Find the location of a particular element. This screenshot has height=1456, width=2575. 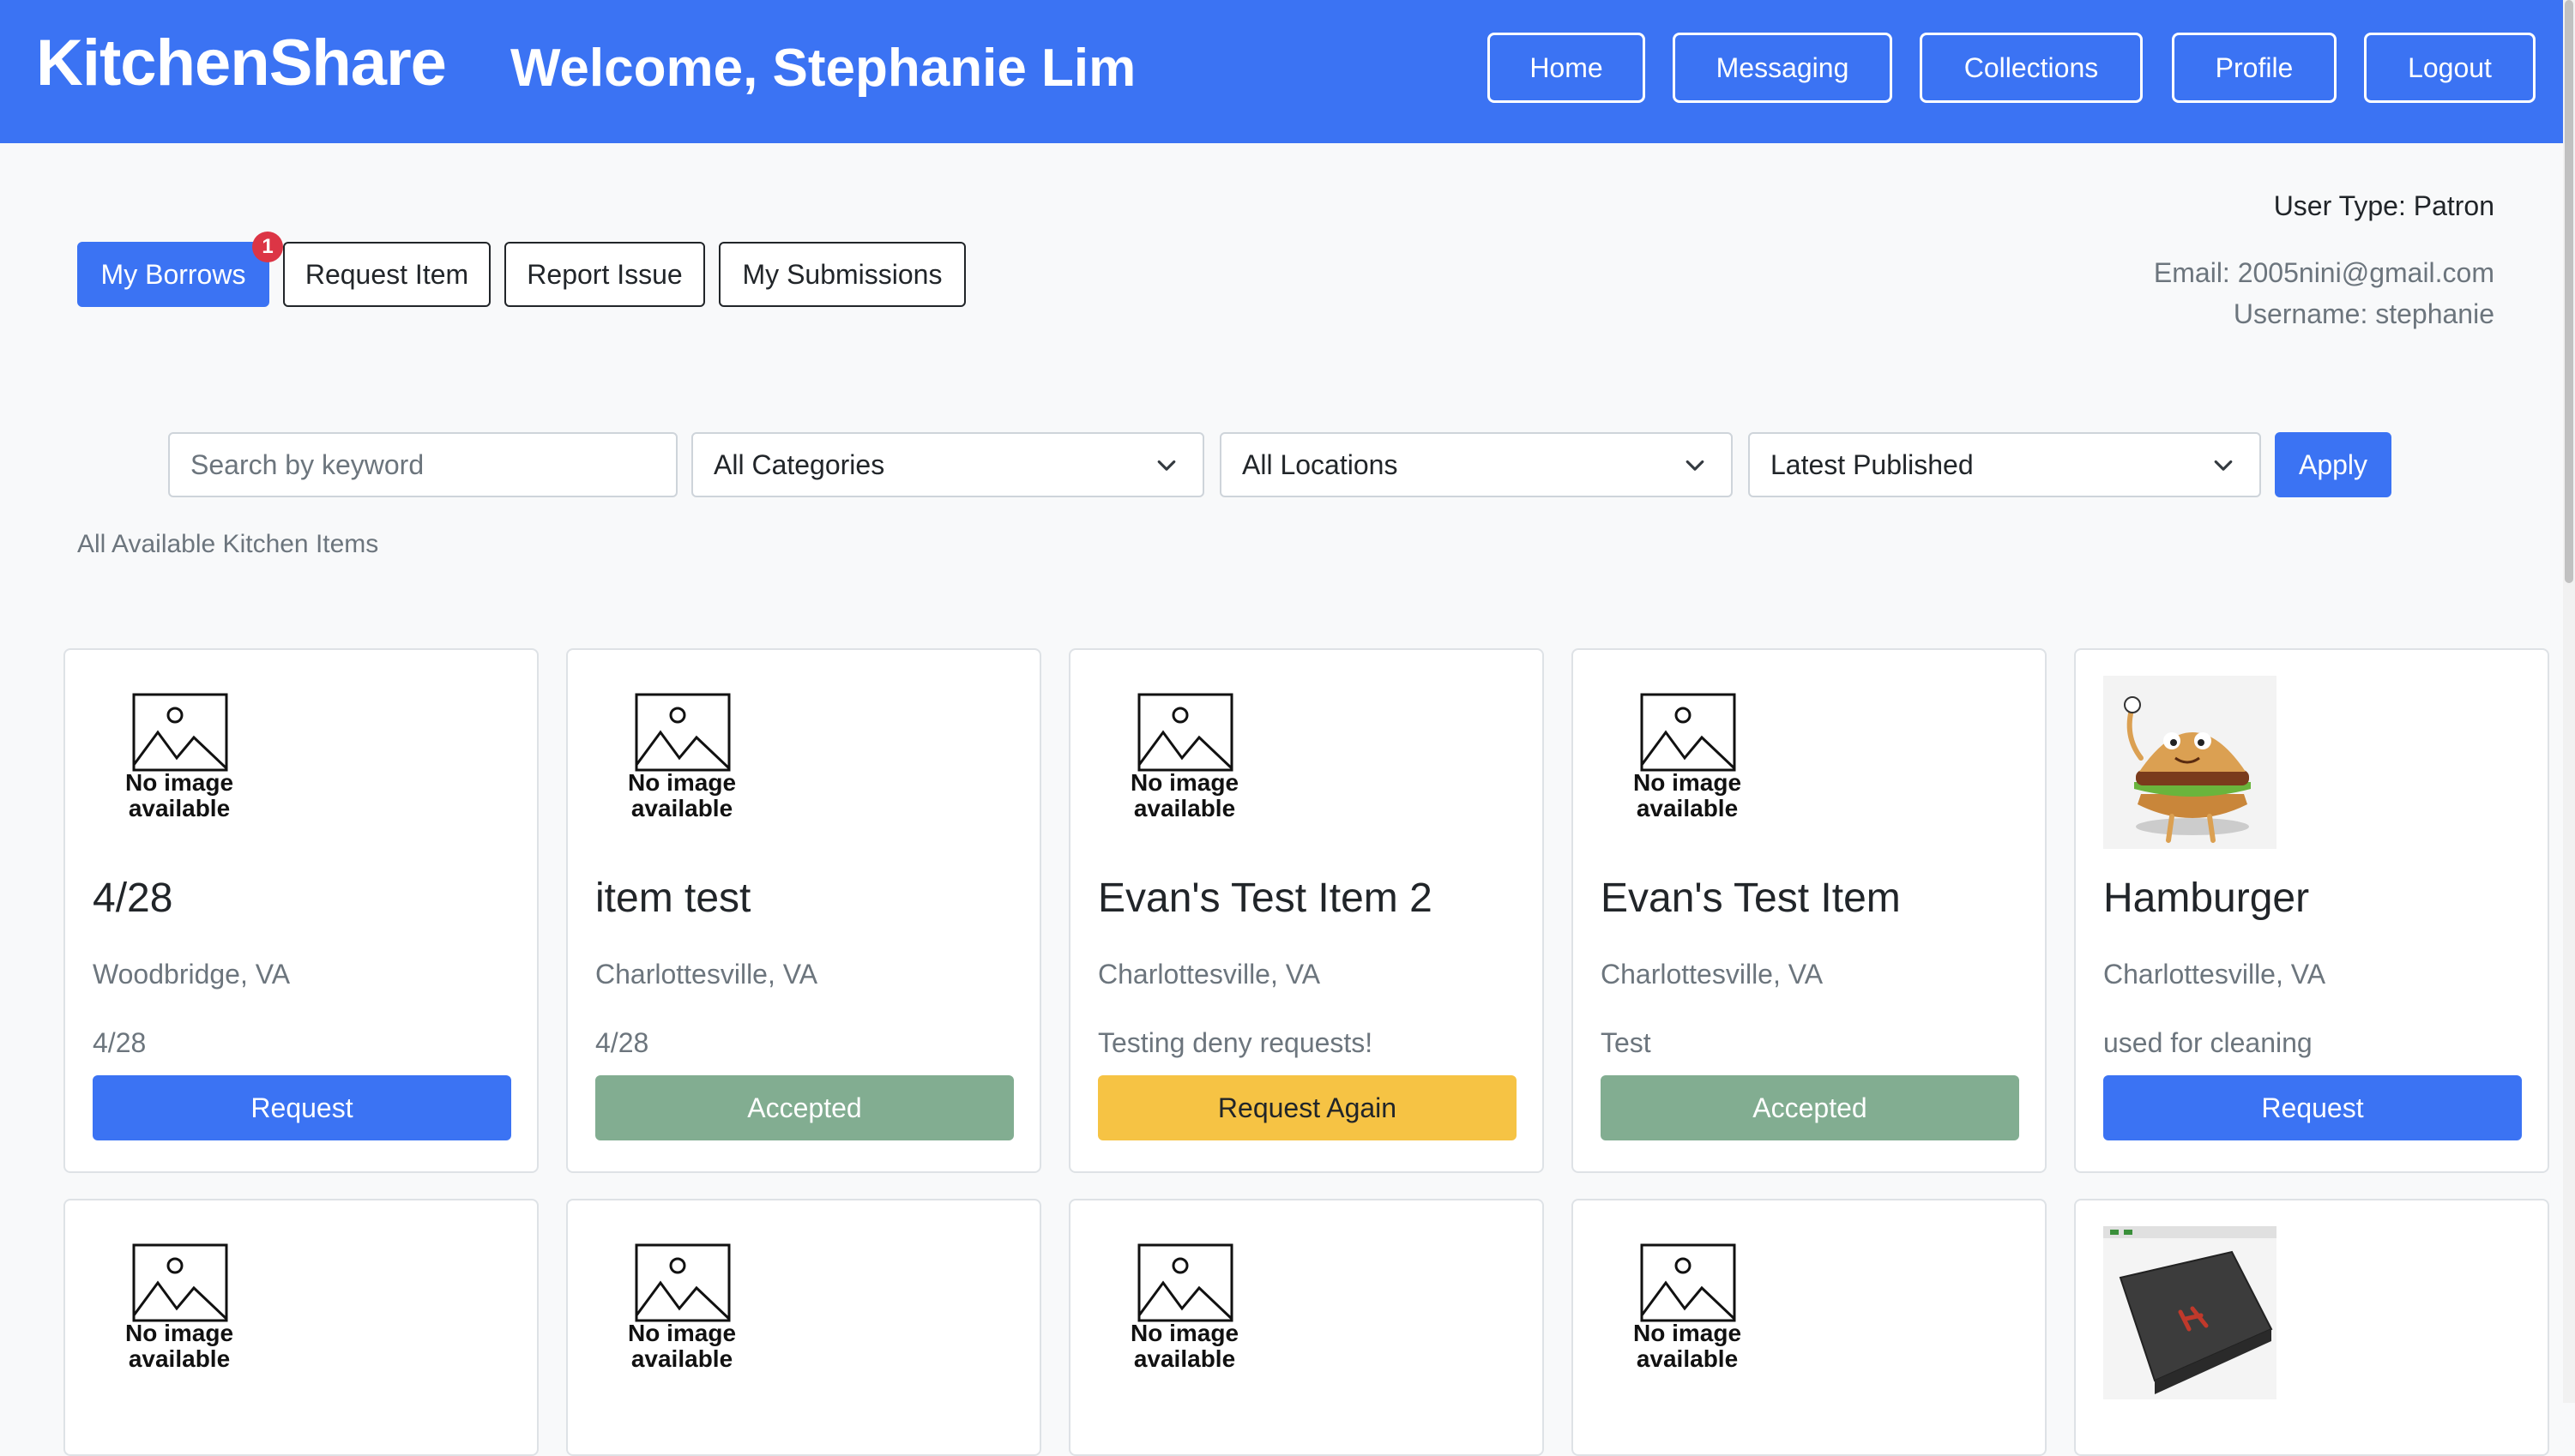

nav-logout-button: Logout is located at coordinates (2450, 68).